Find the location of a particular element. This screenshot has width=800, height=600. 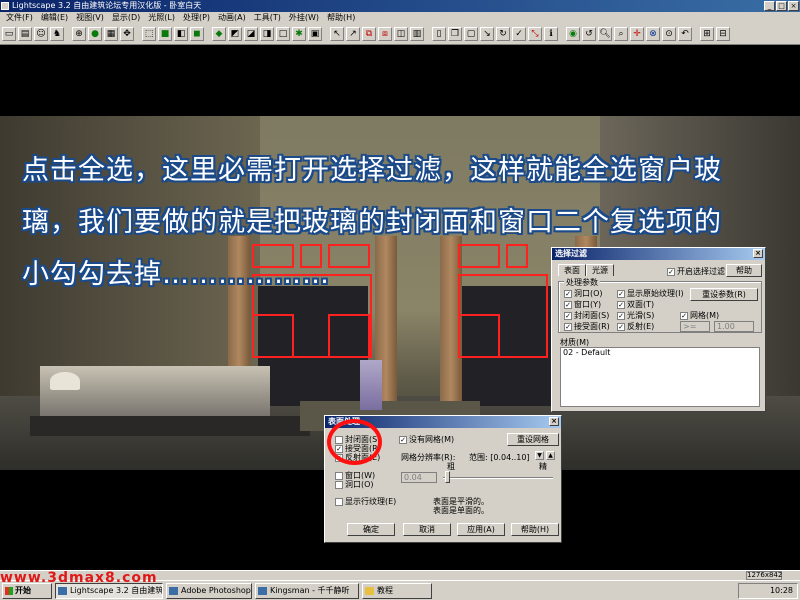

show-texture-checkbox: ✓ 显示原始纹理(I) is located at coordinates (650, 293).